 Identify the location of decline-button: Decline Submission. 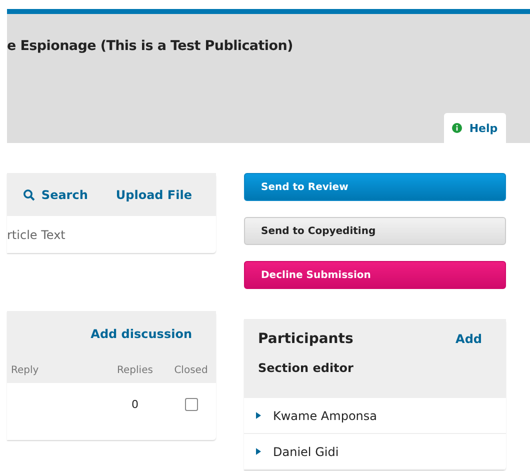
(375, 275).